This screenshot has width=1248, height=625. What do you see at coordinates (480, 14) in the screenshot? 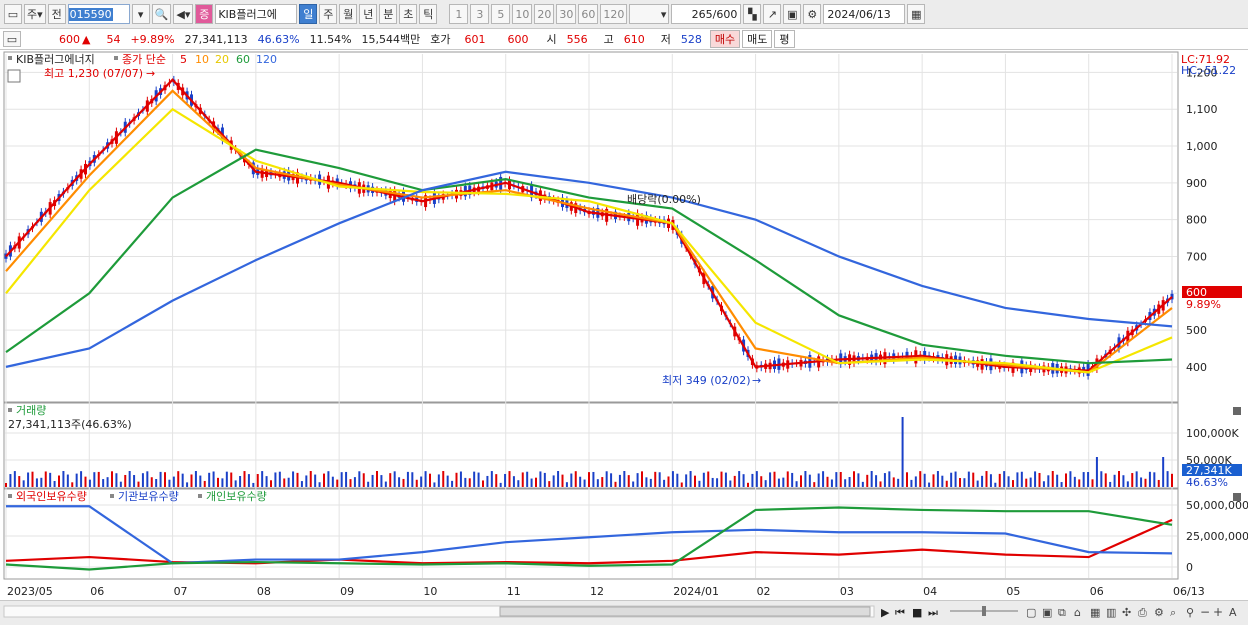
I see `minute-3: 3` at bounding box center [480, 14].